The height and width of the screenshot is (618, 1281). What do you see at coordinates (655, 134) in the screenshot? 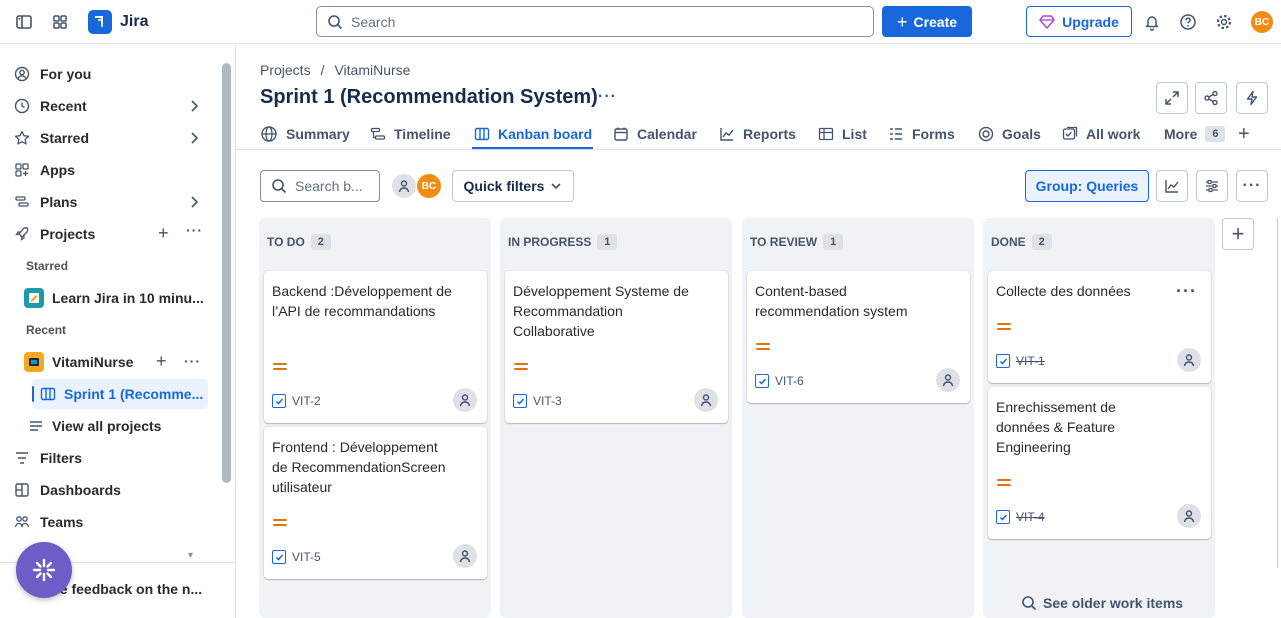
I see `tab-calendar: Calendar` at bounding box center [655, 134].